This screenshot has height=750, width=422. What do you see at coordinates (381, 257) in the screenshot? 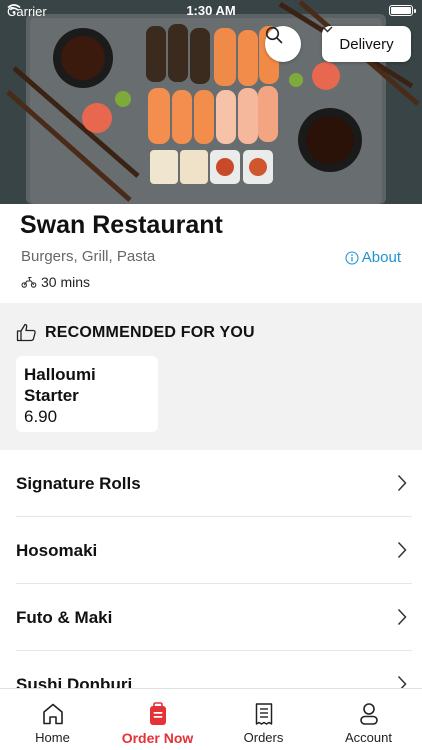
I see `about-label: About` at bounding box center [381, 257].